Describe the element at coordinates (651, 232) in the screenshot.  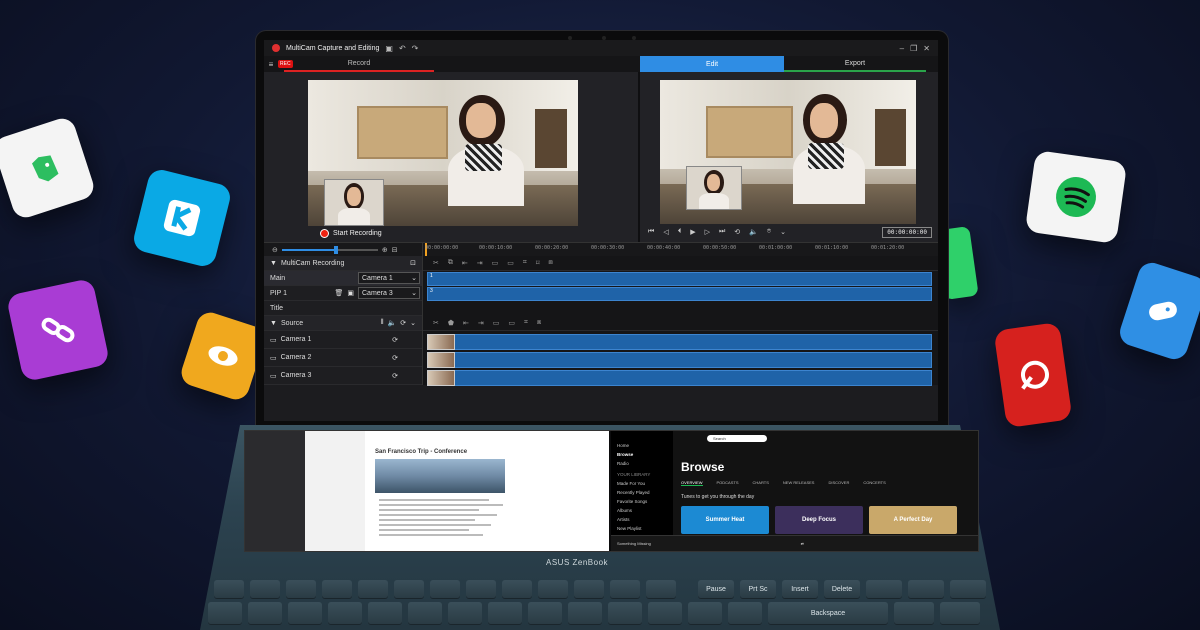
I see `skip-start-icon: ⏮` at that location.